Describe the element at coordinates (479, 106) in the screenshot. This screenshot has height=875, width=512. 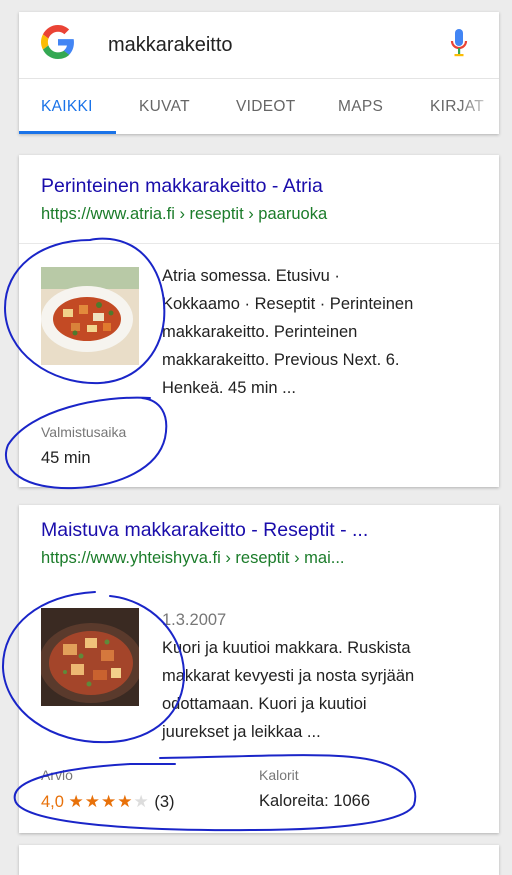
I see `tabs-fade` at that location.